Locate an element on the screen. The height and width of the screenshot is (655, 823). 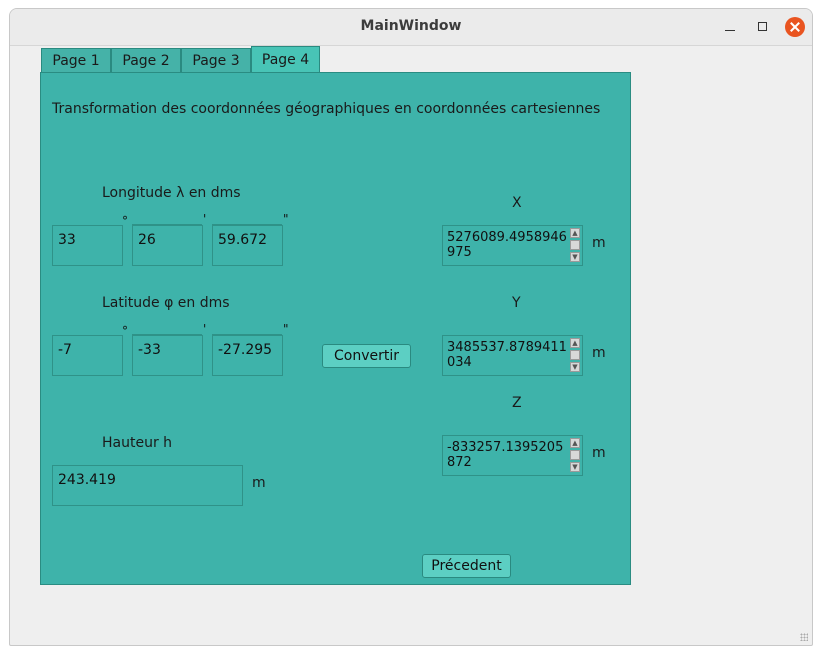
y-unit: m is located at coordinates (599, 353).